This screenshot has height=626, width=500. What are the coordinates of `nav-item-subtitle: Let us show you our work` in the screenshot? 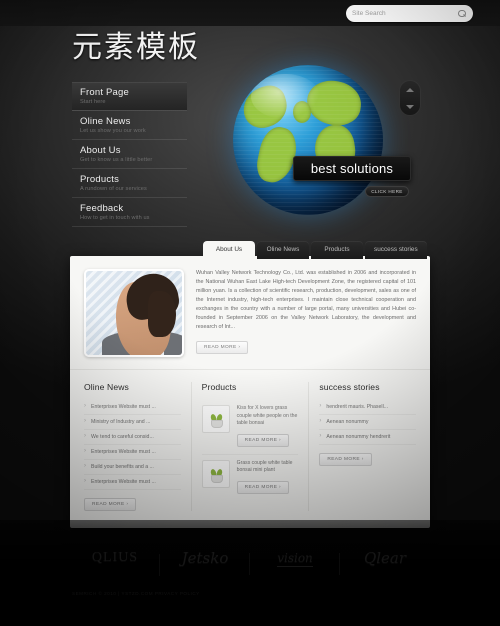 It's located at (113, 131).